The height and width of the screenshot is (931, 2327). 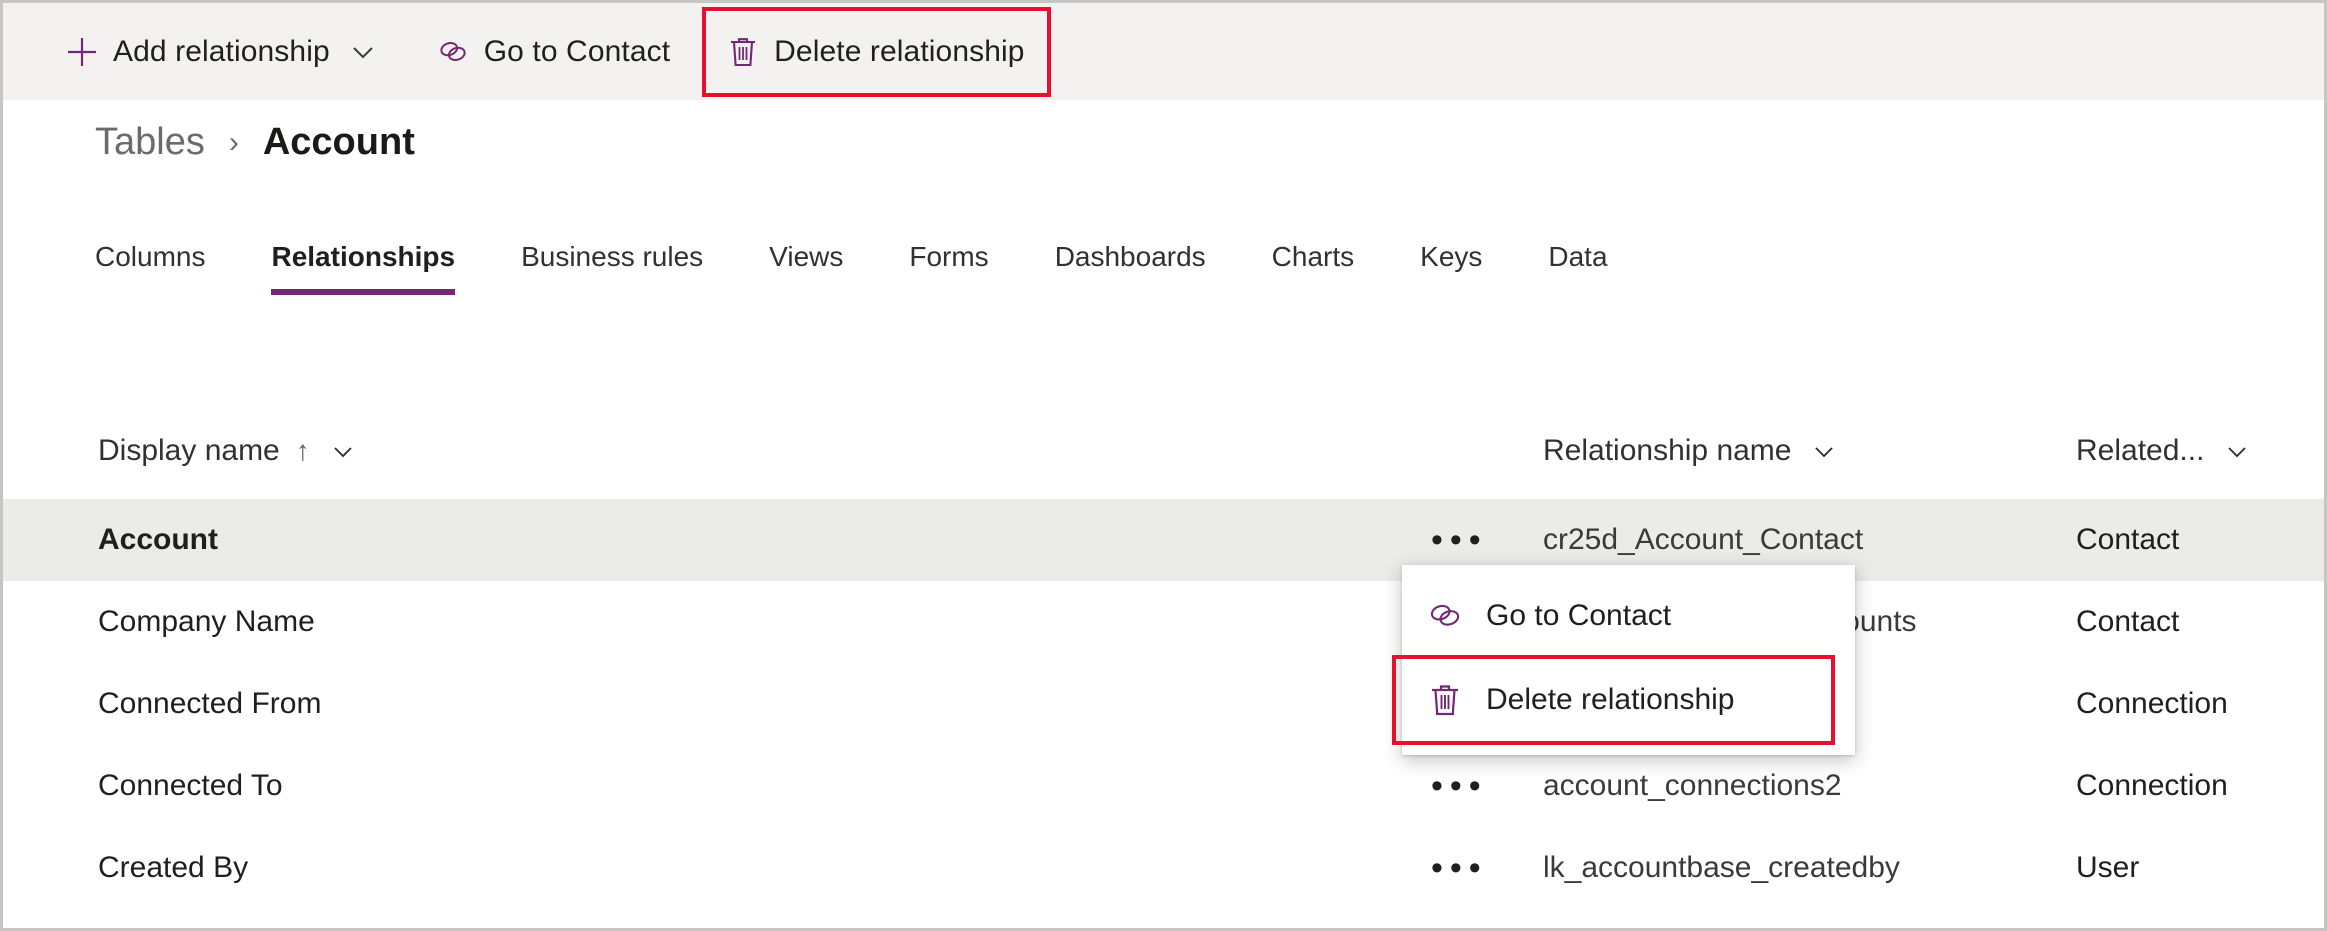 I want to click on cell-display-name: Account, so click(x=158, y=539).